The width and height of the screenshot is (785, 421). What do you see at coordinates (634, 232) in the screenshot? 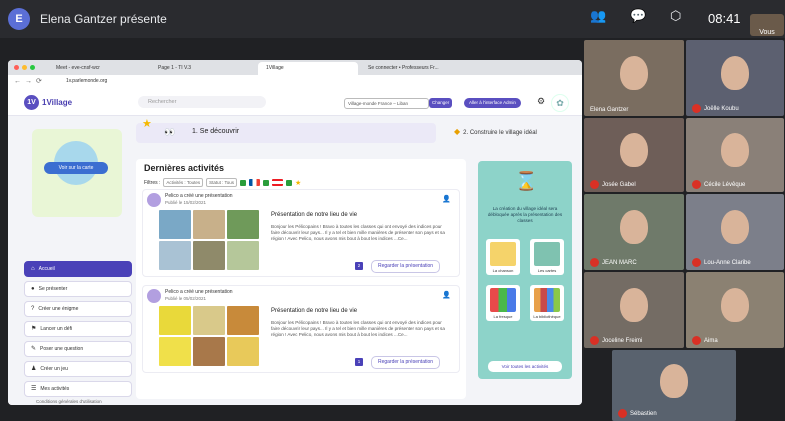
I see `participant-tile: JEAN MARC` at bounding box center [634, 232].